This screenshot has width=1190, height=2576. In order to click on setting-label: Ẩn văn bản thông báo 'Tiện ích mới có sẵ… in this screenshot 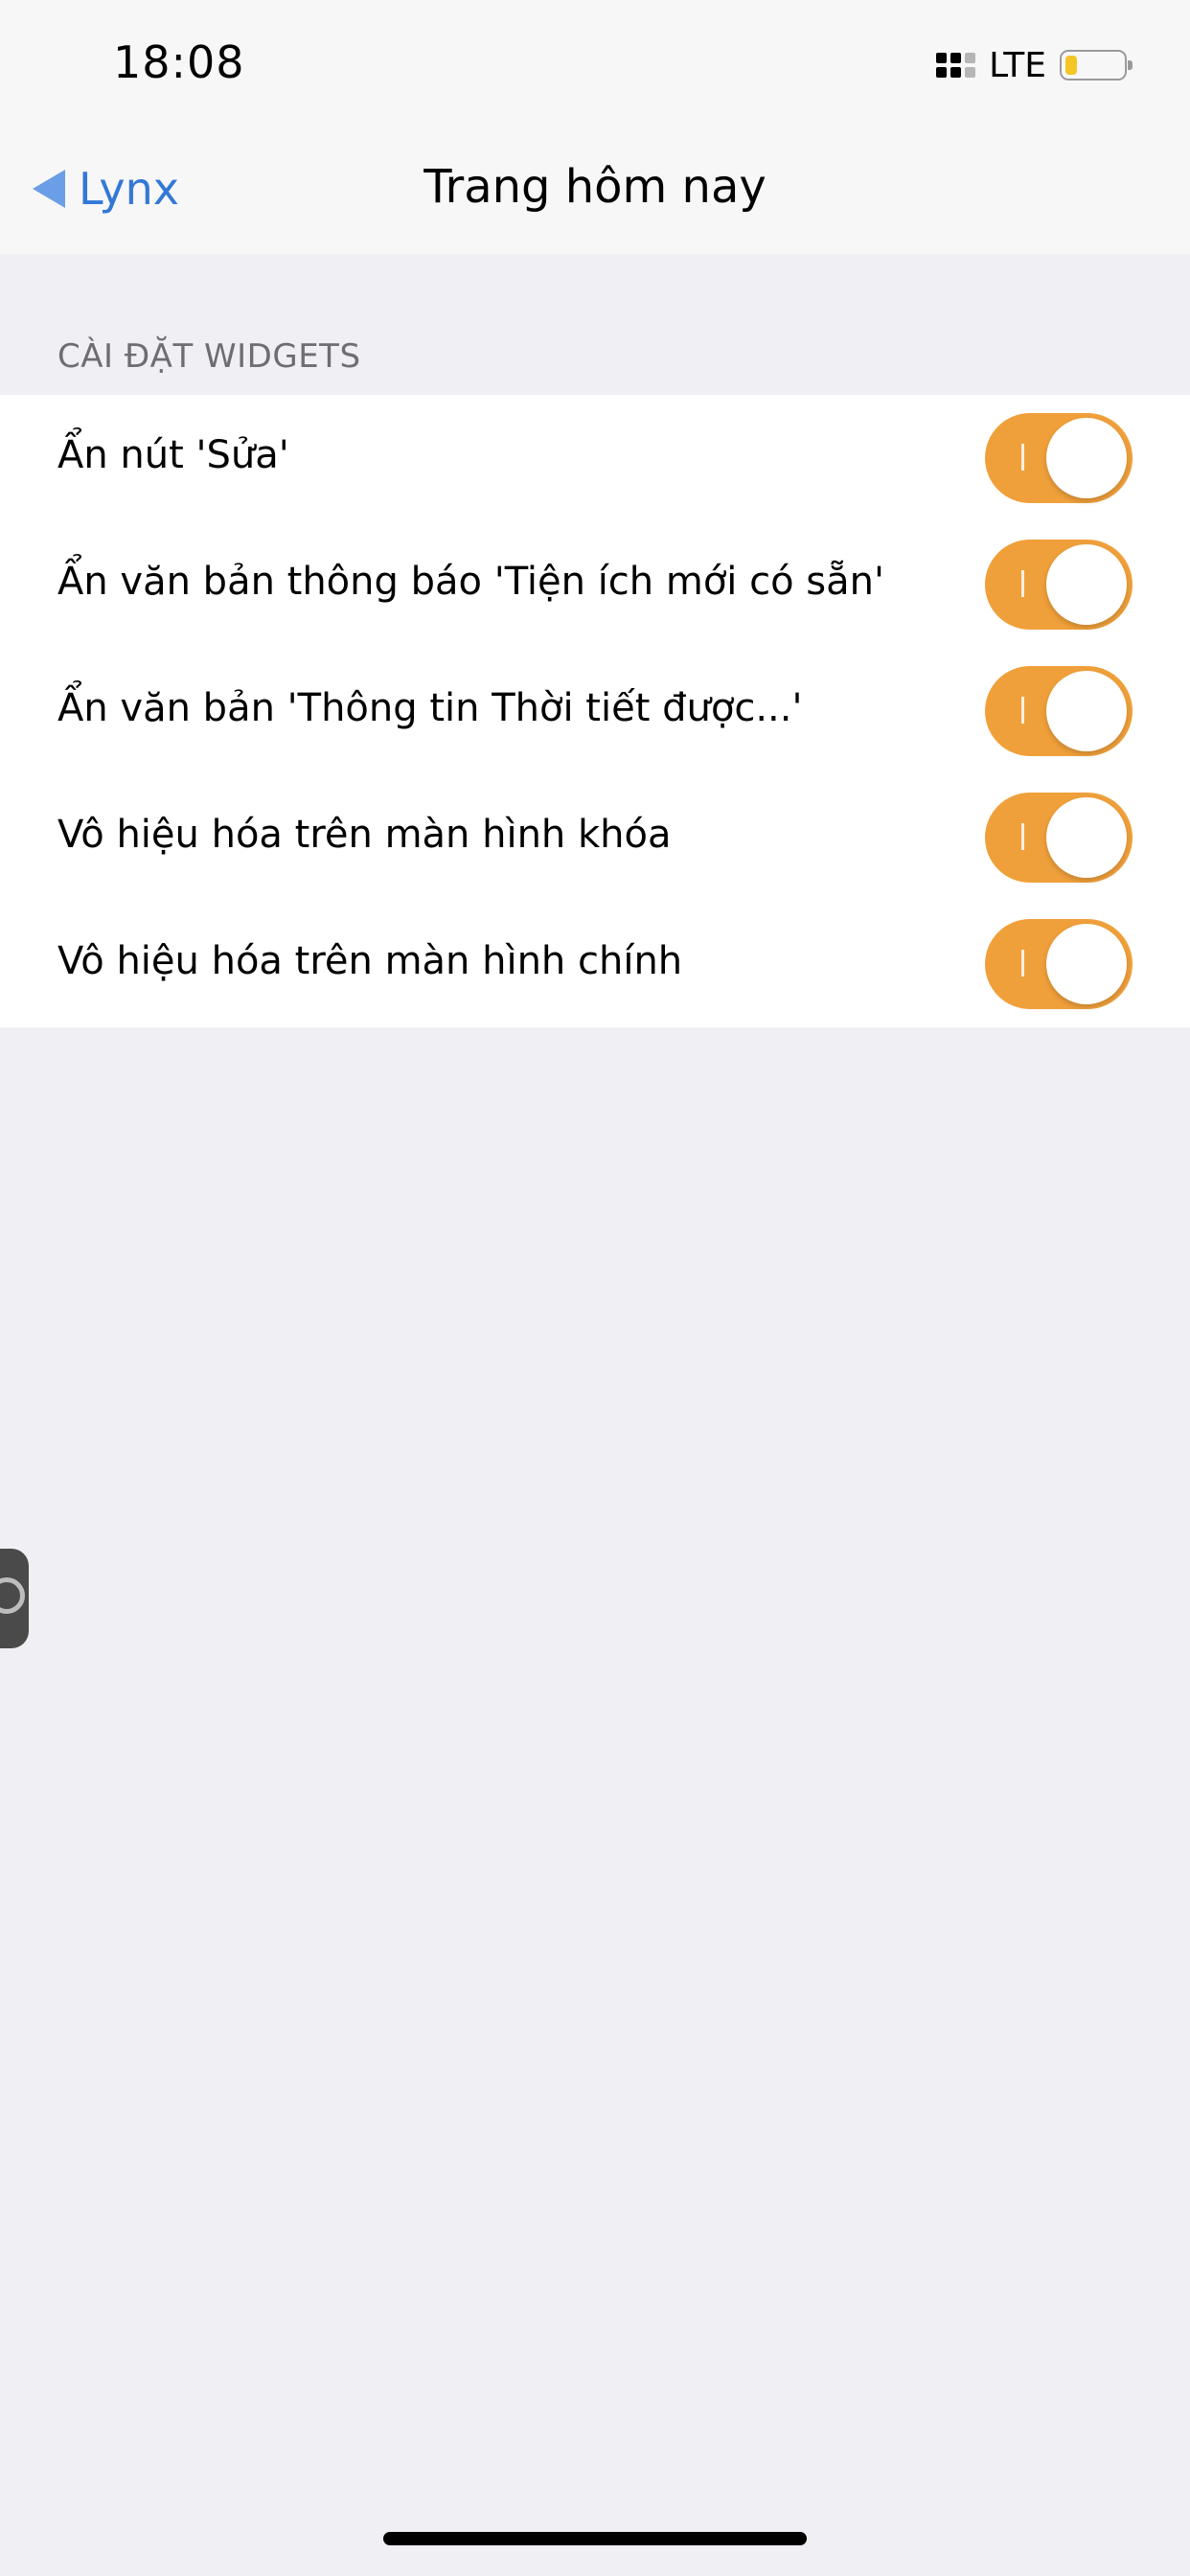, I will do `click(471, 582)`.